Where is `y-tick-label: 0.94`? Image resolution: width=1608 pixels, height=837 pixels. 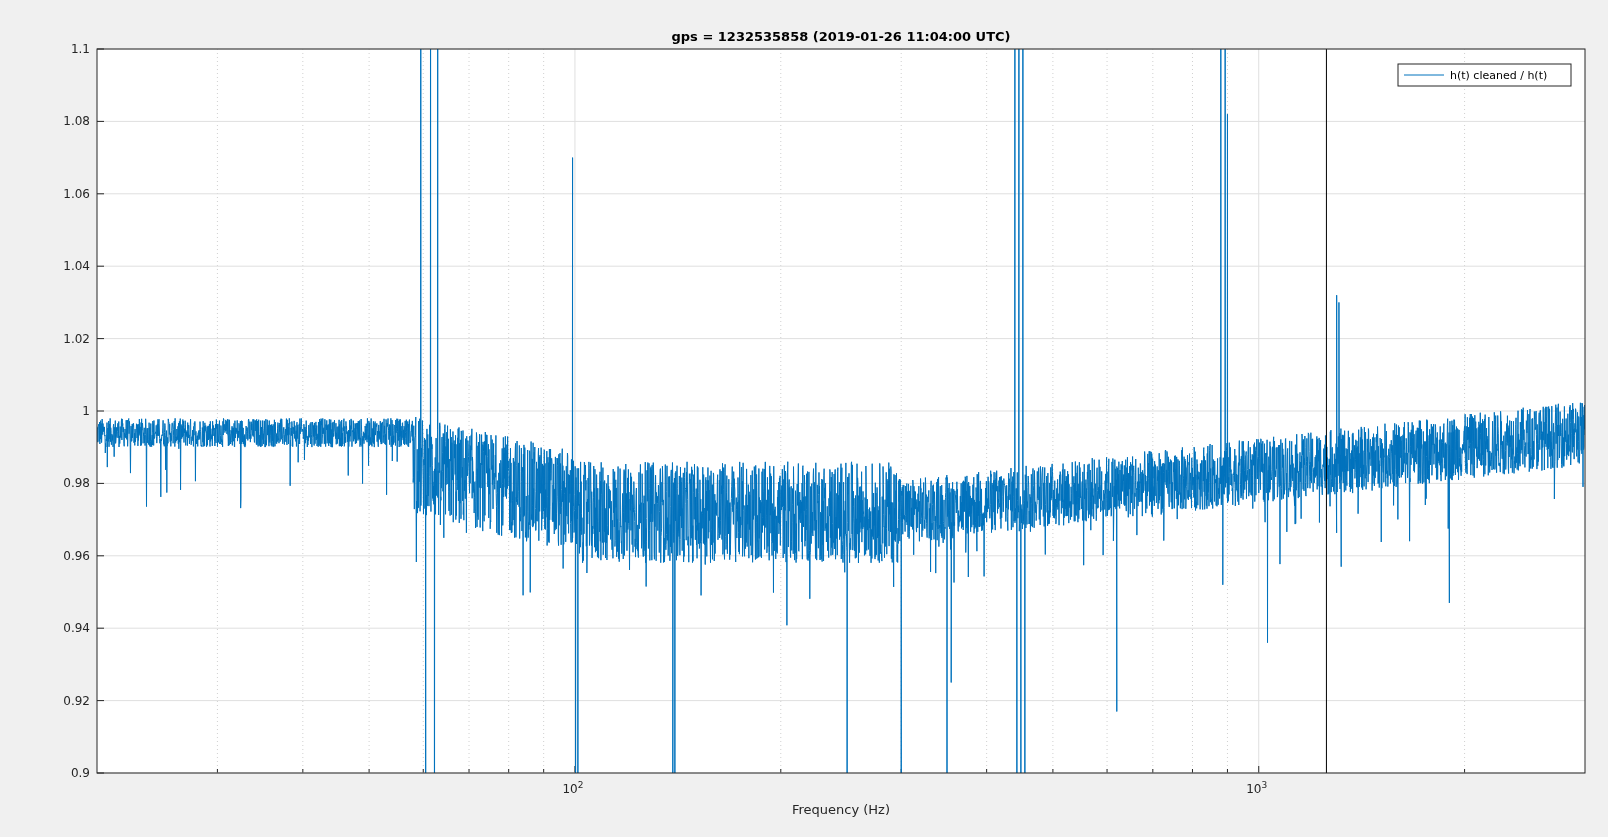
y-tick-label: 0.94 is located at coordinates (76, 628).